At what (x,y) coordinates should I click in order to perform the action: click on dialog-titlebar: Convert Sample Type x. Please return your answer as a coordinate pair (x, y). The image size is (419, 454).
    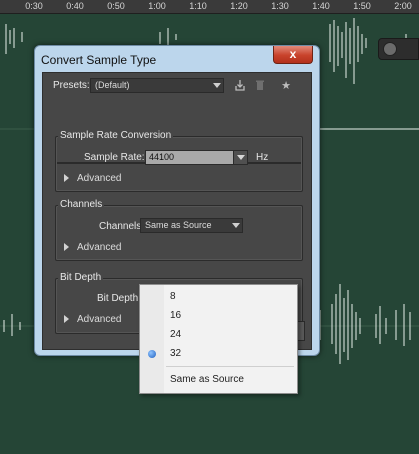
    Looking at the image, I should click on (177, 59).